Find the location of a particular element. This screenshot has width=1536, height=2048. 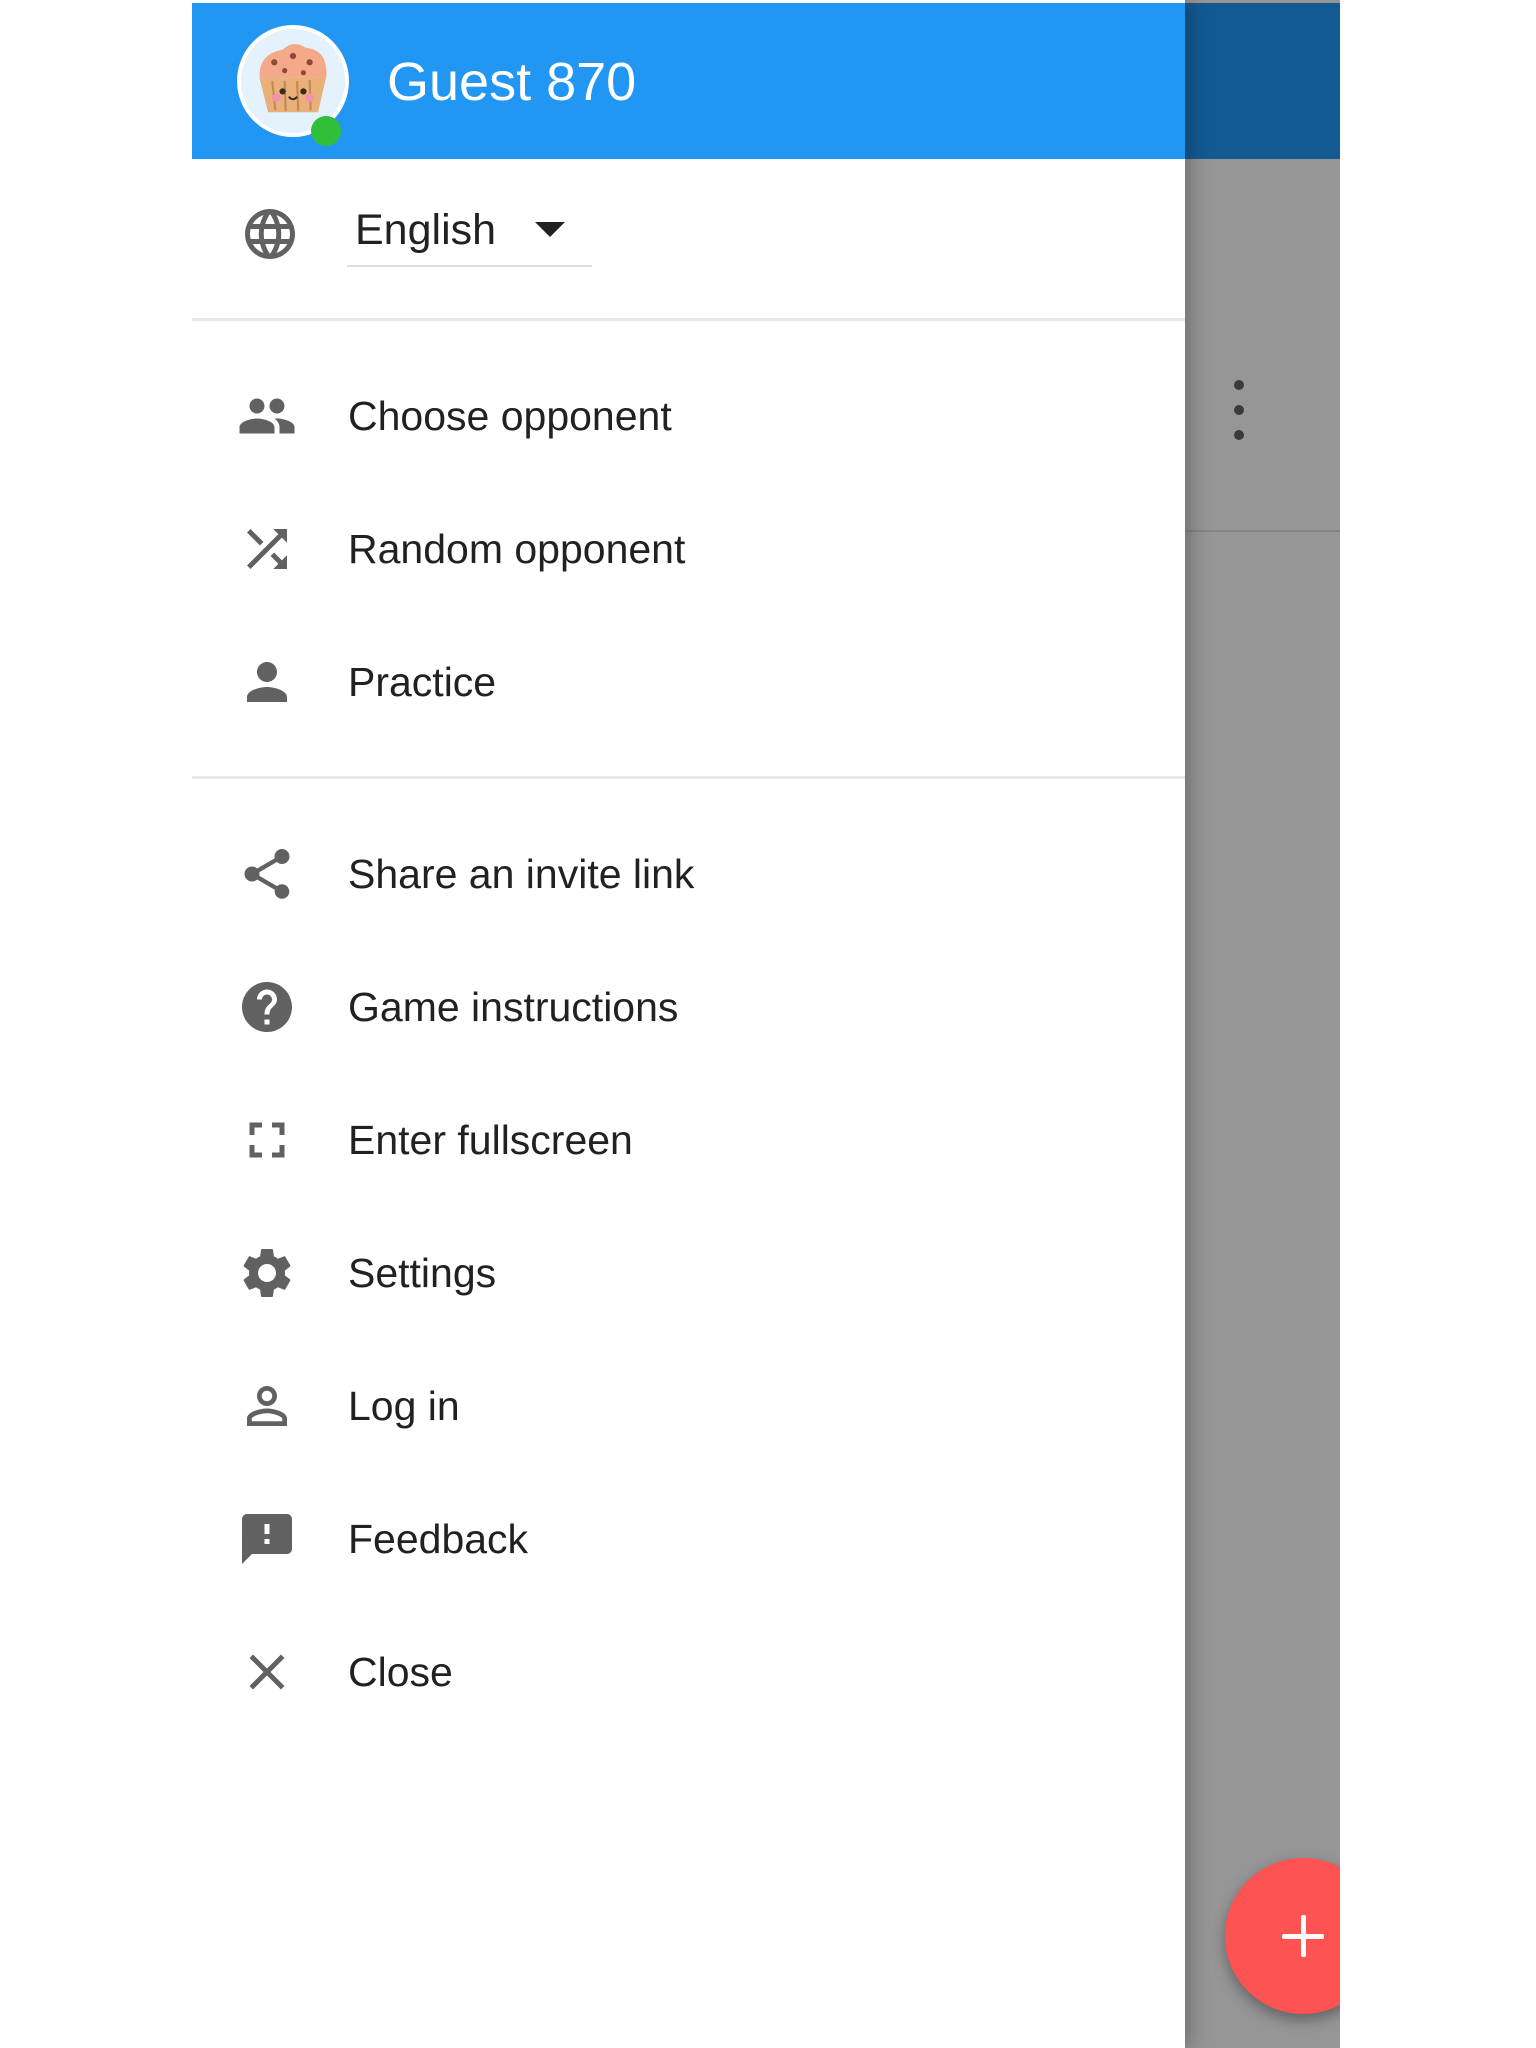

dropdown-arrow-icon is located at coordinates (550, 229).